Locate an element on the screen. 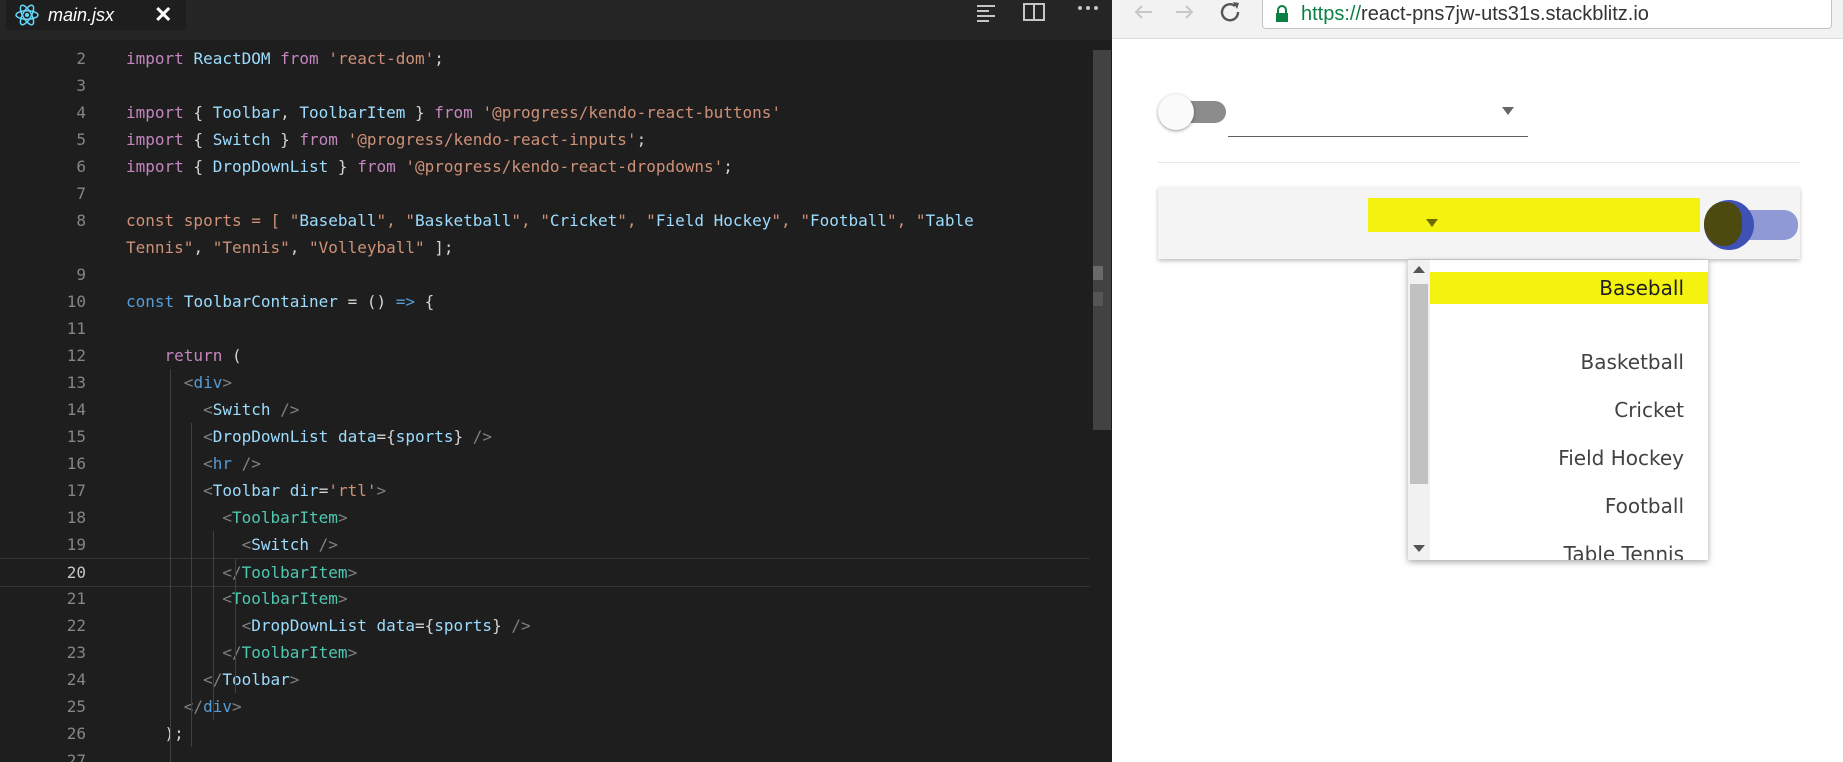 The height and width of the screenshot is (762, 1843). code-line: 27 is located at coordinates (545, 754).